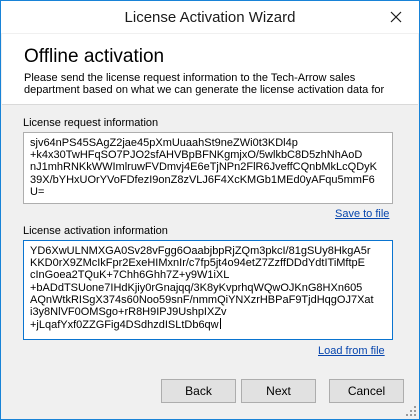  I want to click on close-button, so click(396, 17).